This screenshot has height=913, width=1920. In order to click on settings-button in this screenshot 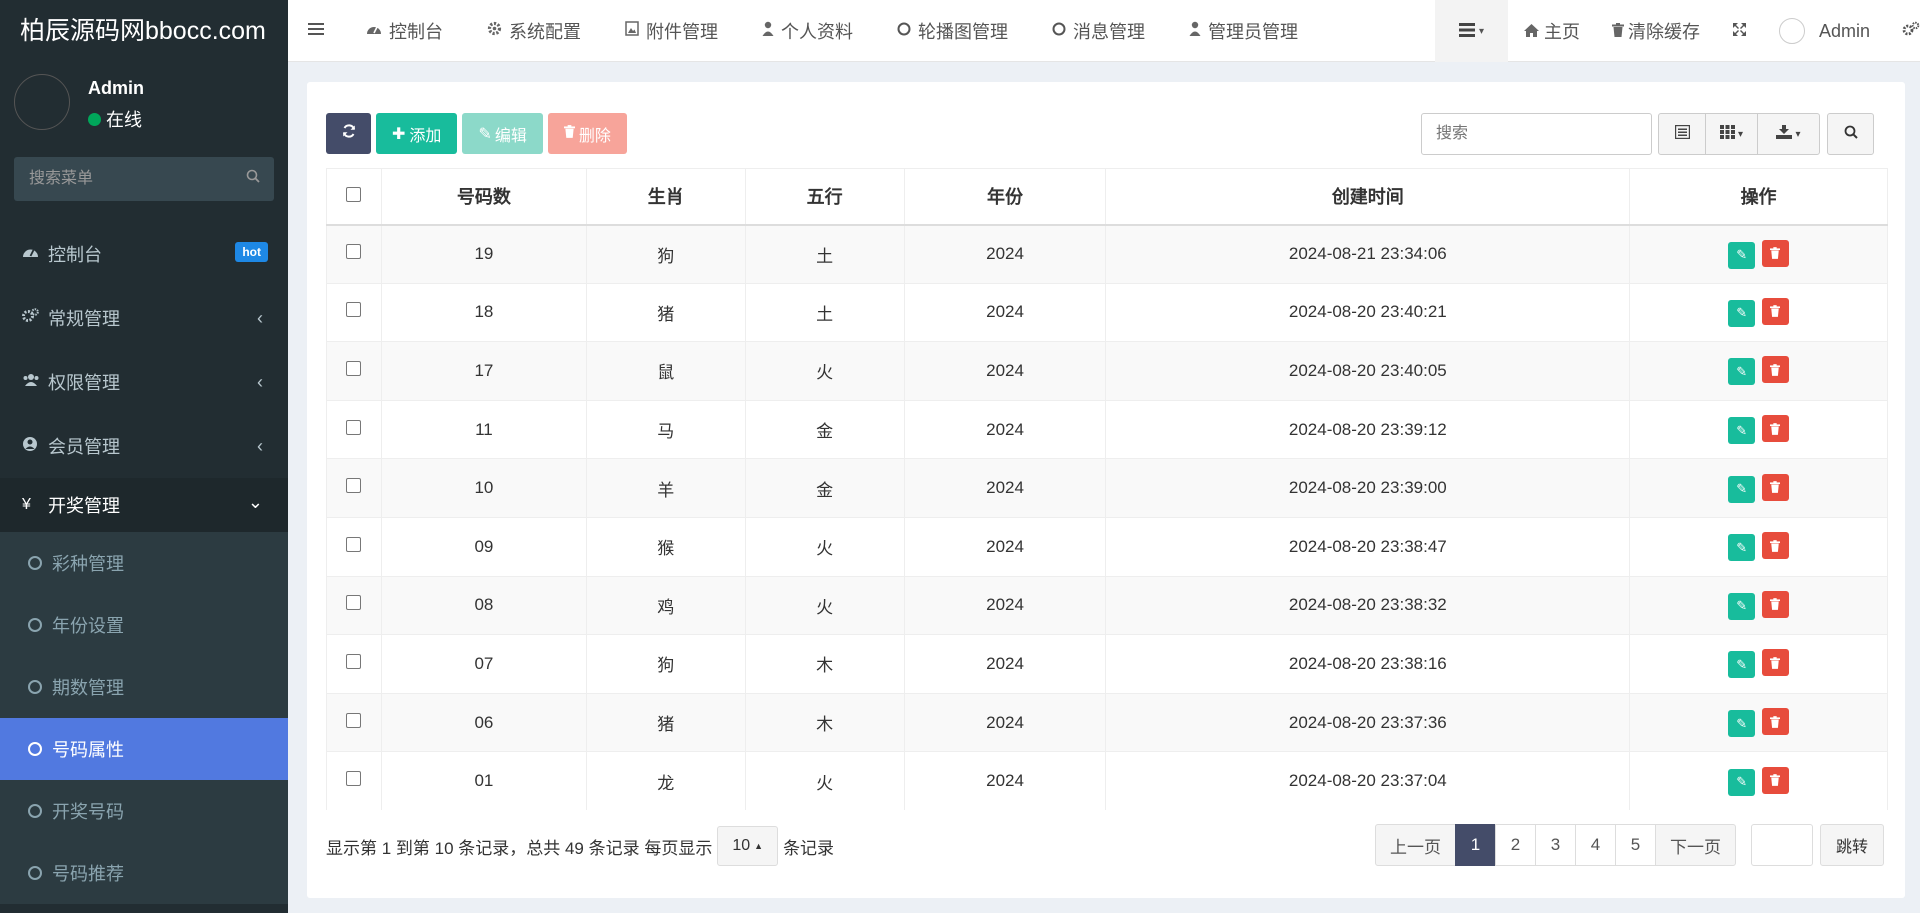, I will do `click(1903, 31)`.